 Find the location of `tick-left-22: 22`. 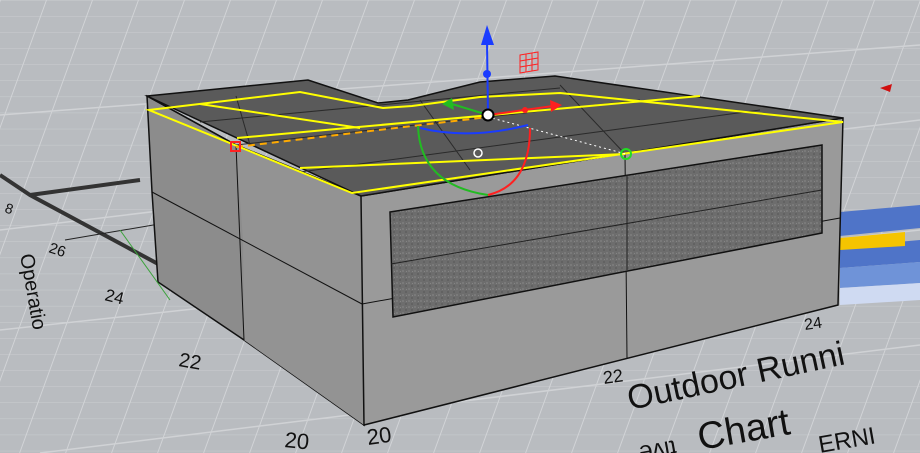

tick-left-22: 22 is located at coordinates (190, 362).